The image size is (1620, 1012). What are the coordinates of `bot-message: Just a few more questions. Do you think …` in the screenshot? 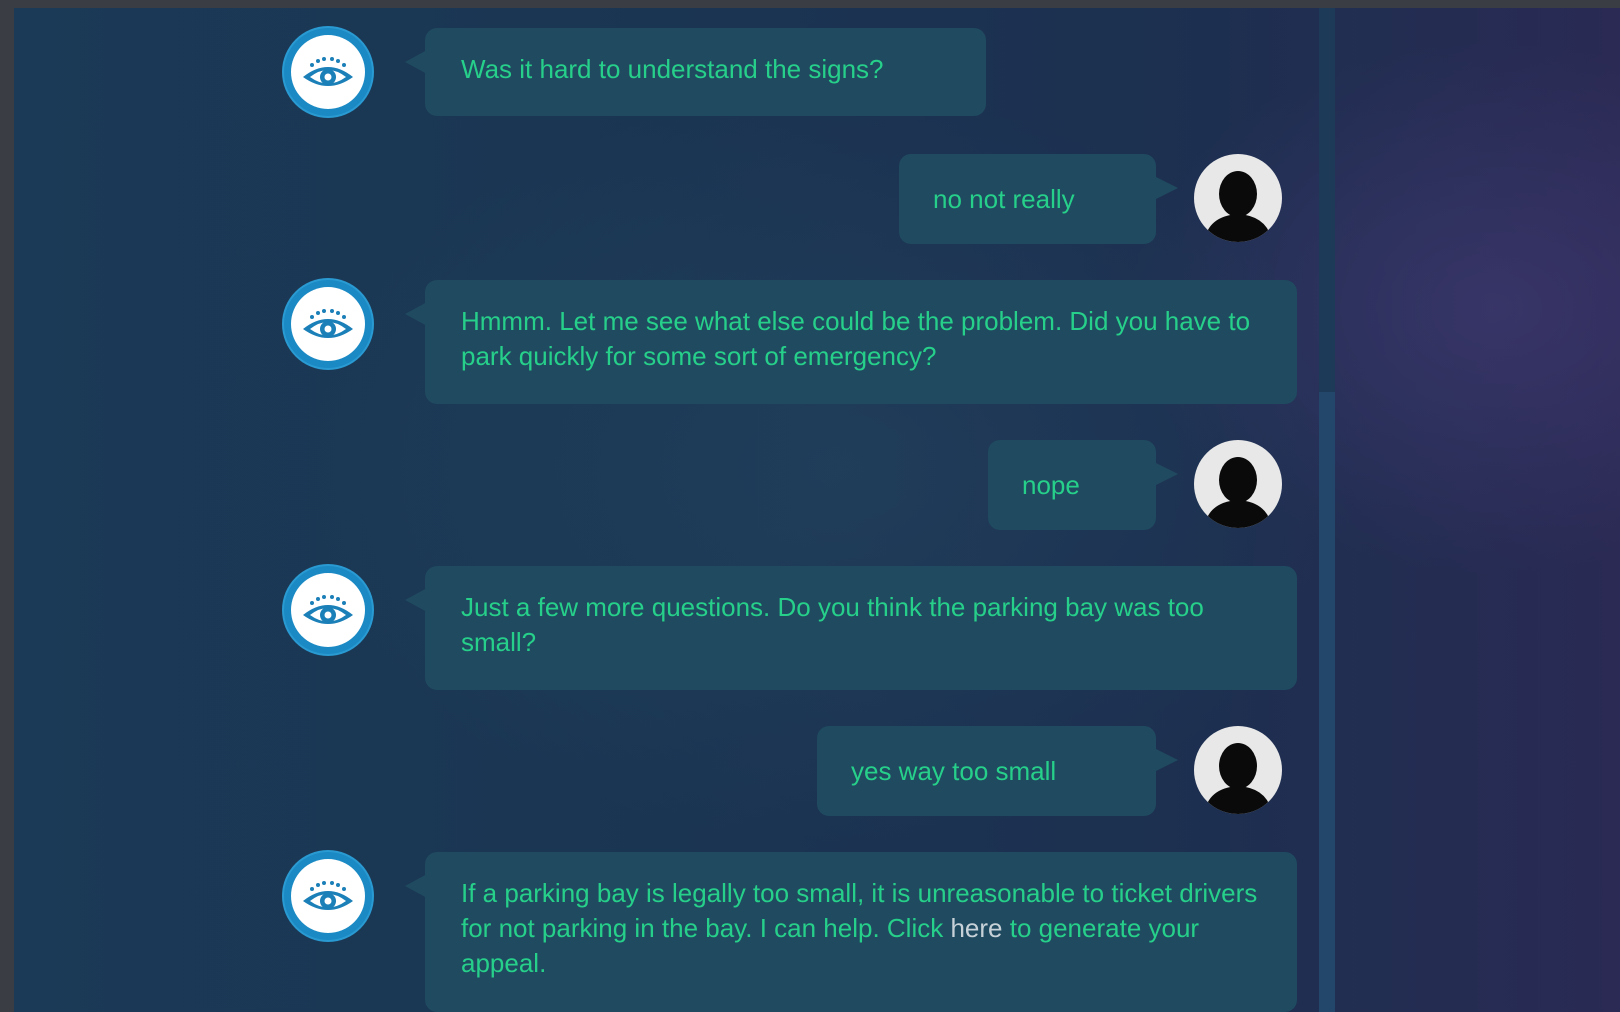 It's located at (851, 628).